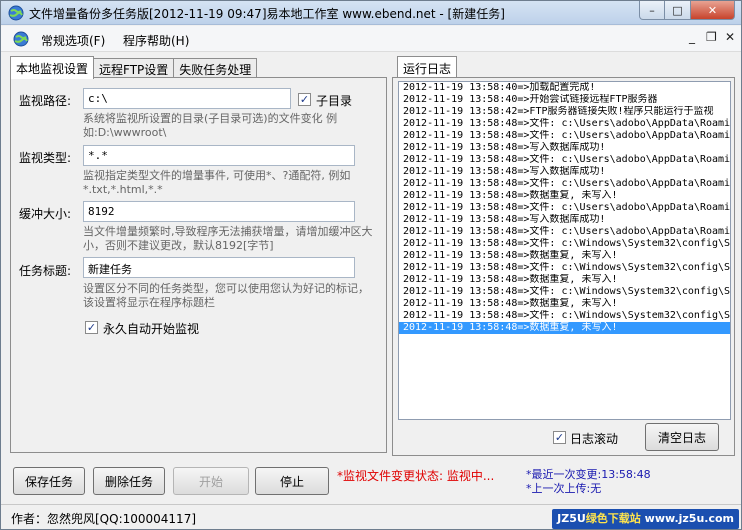 This screenshot has width=742, height=530. What do you see at coordinates (91, 327) in the screenshot?
I see `autostart-checkbox: ✓` at bounding box center [91, 327].